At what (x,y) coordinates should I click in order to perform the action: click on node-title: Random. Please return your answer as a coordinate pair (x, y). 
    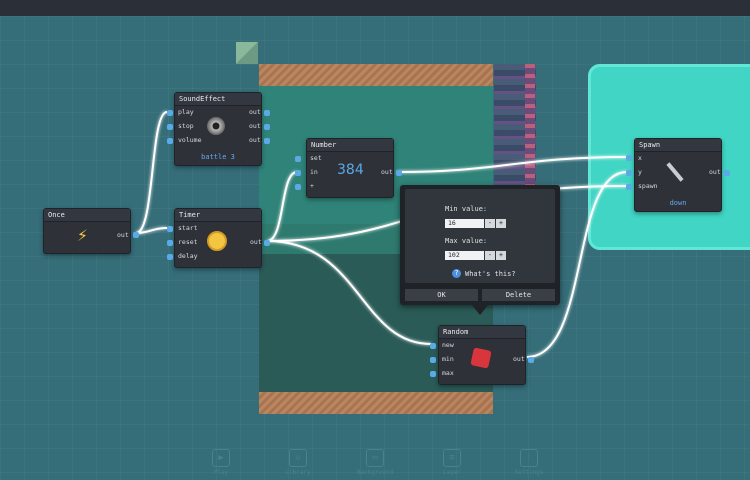
    Looking at the image, I should click on (482, 332).